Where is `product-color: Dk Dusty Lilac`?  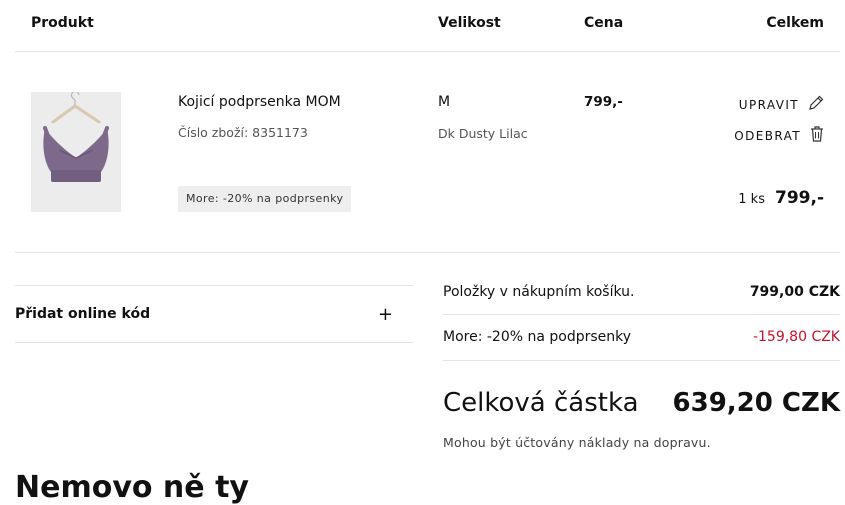
product-color: Dk Dusty Lilac is located at coordinates (483, 133).